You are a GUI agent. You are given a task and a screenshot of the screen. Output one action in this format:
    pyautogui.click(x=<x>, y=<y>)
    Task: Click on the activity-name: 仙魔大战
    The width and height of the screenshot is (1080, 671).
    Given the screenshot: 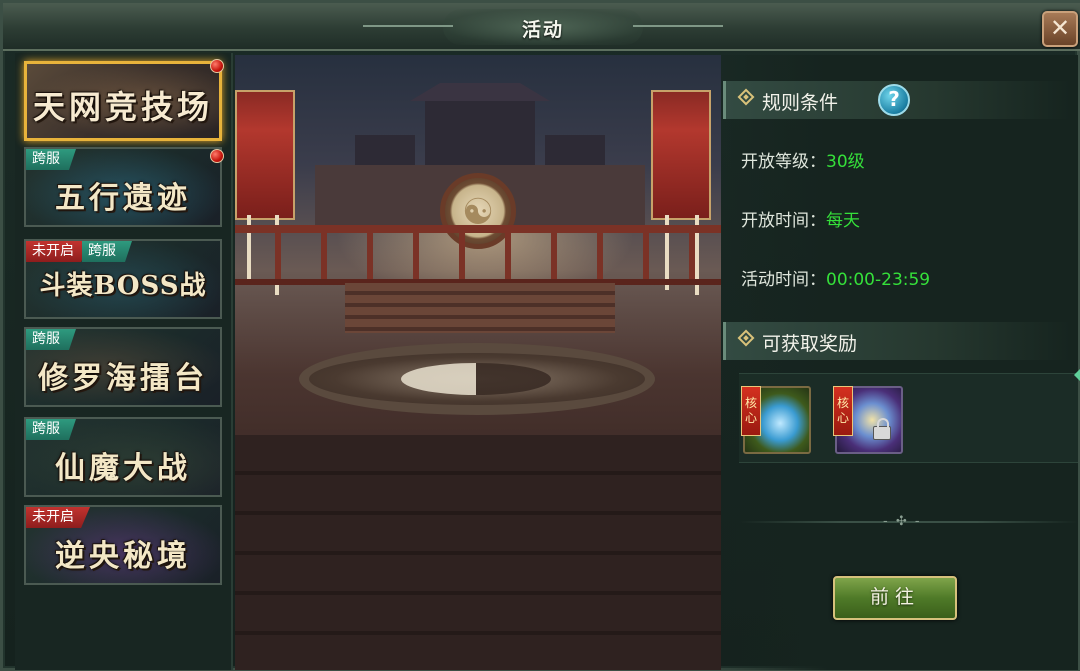 What is the action you would take?
    pyautogui.click(x=123, y=468)
    